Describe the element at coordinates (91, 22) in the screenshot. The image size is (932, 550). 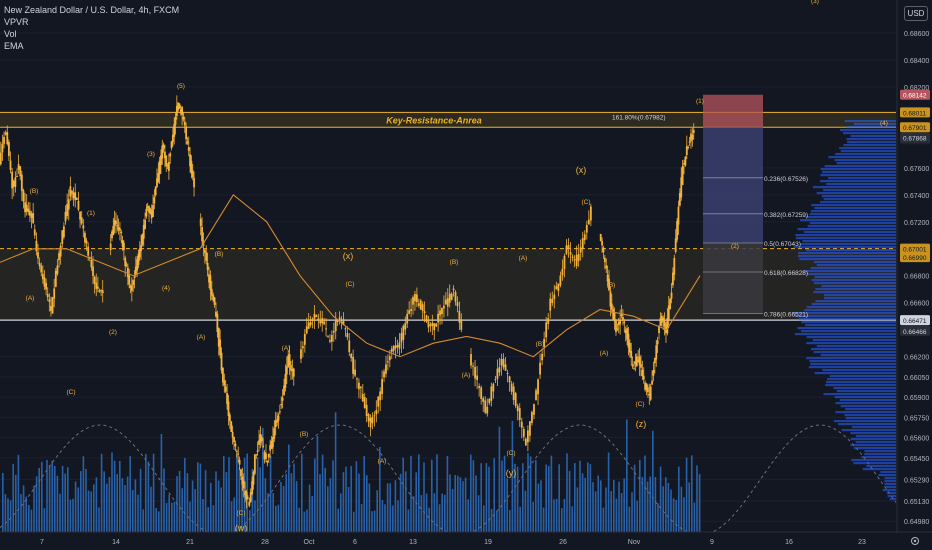
I see `indicator-vpvr: VPVR` at that location.